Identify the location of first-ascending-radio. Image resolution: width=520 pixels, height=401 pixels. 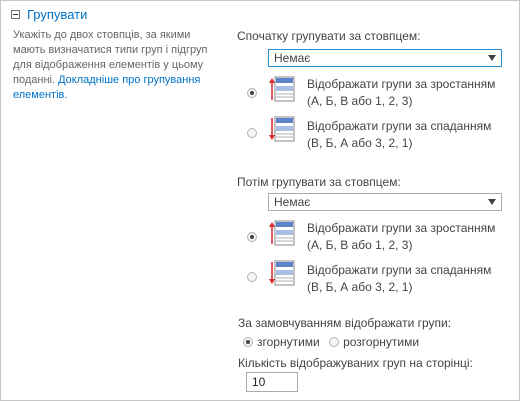
(252, 93).